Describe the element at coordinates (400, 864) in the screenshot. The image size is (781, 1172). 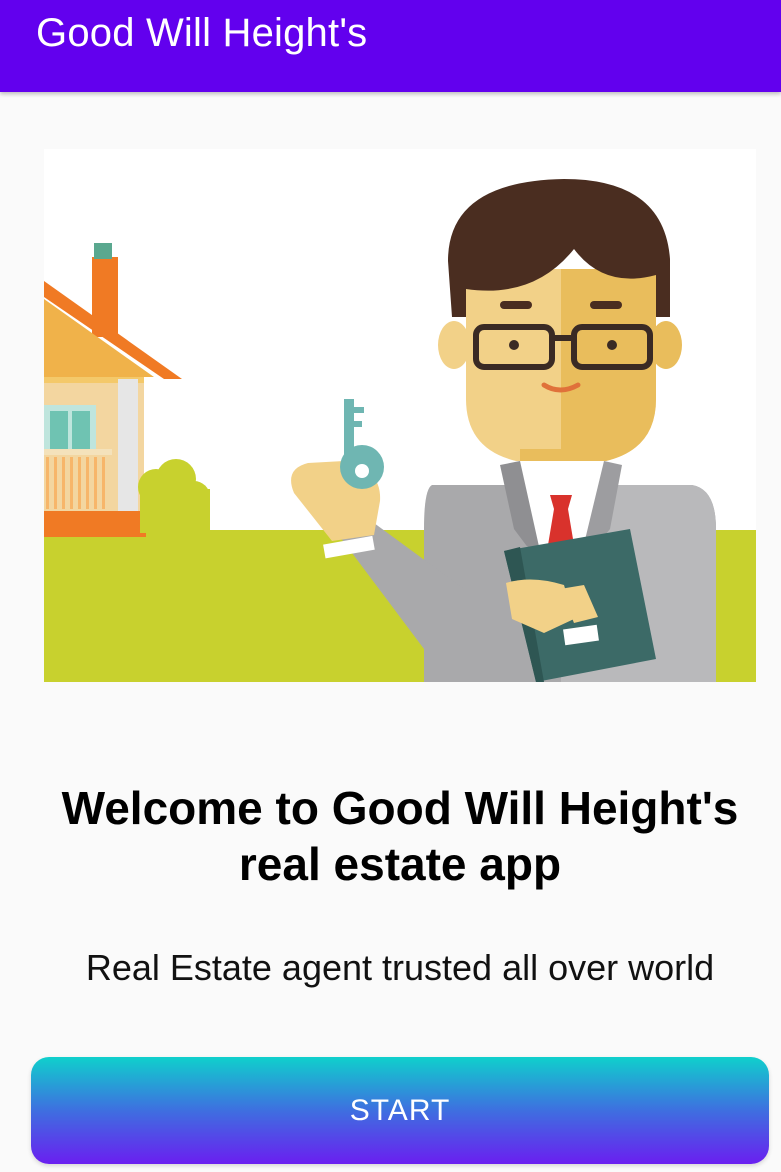
I see `welcome-heading-line2: real estate app` at that location.